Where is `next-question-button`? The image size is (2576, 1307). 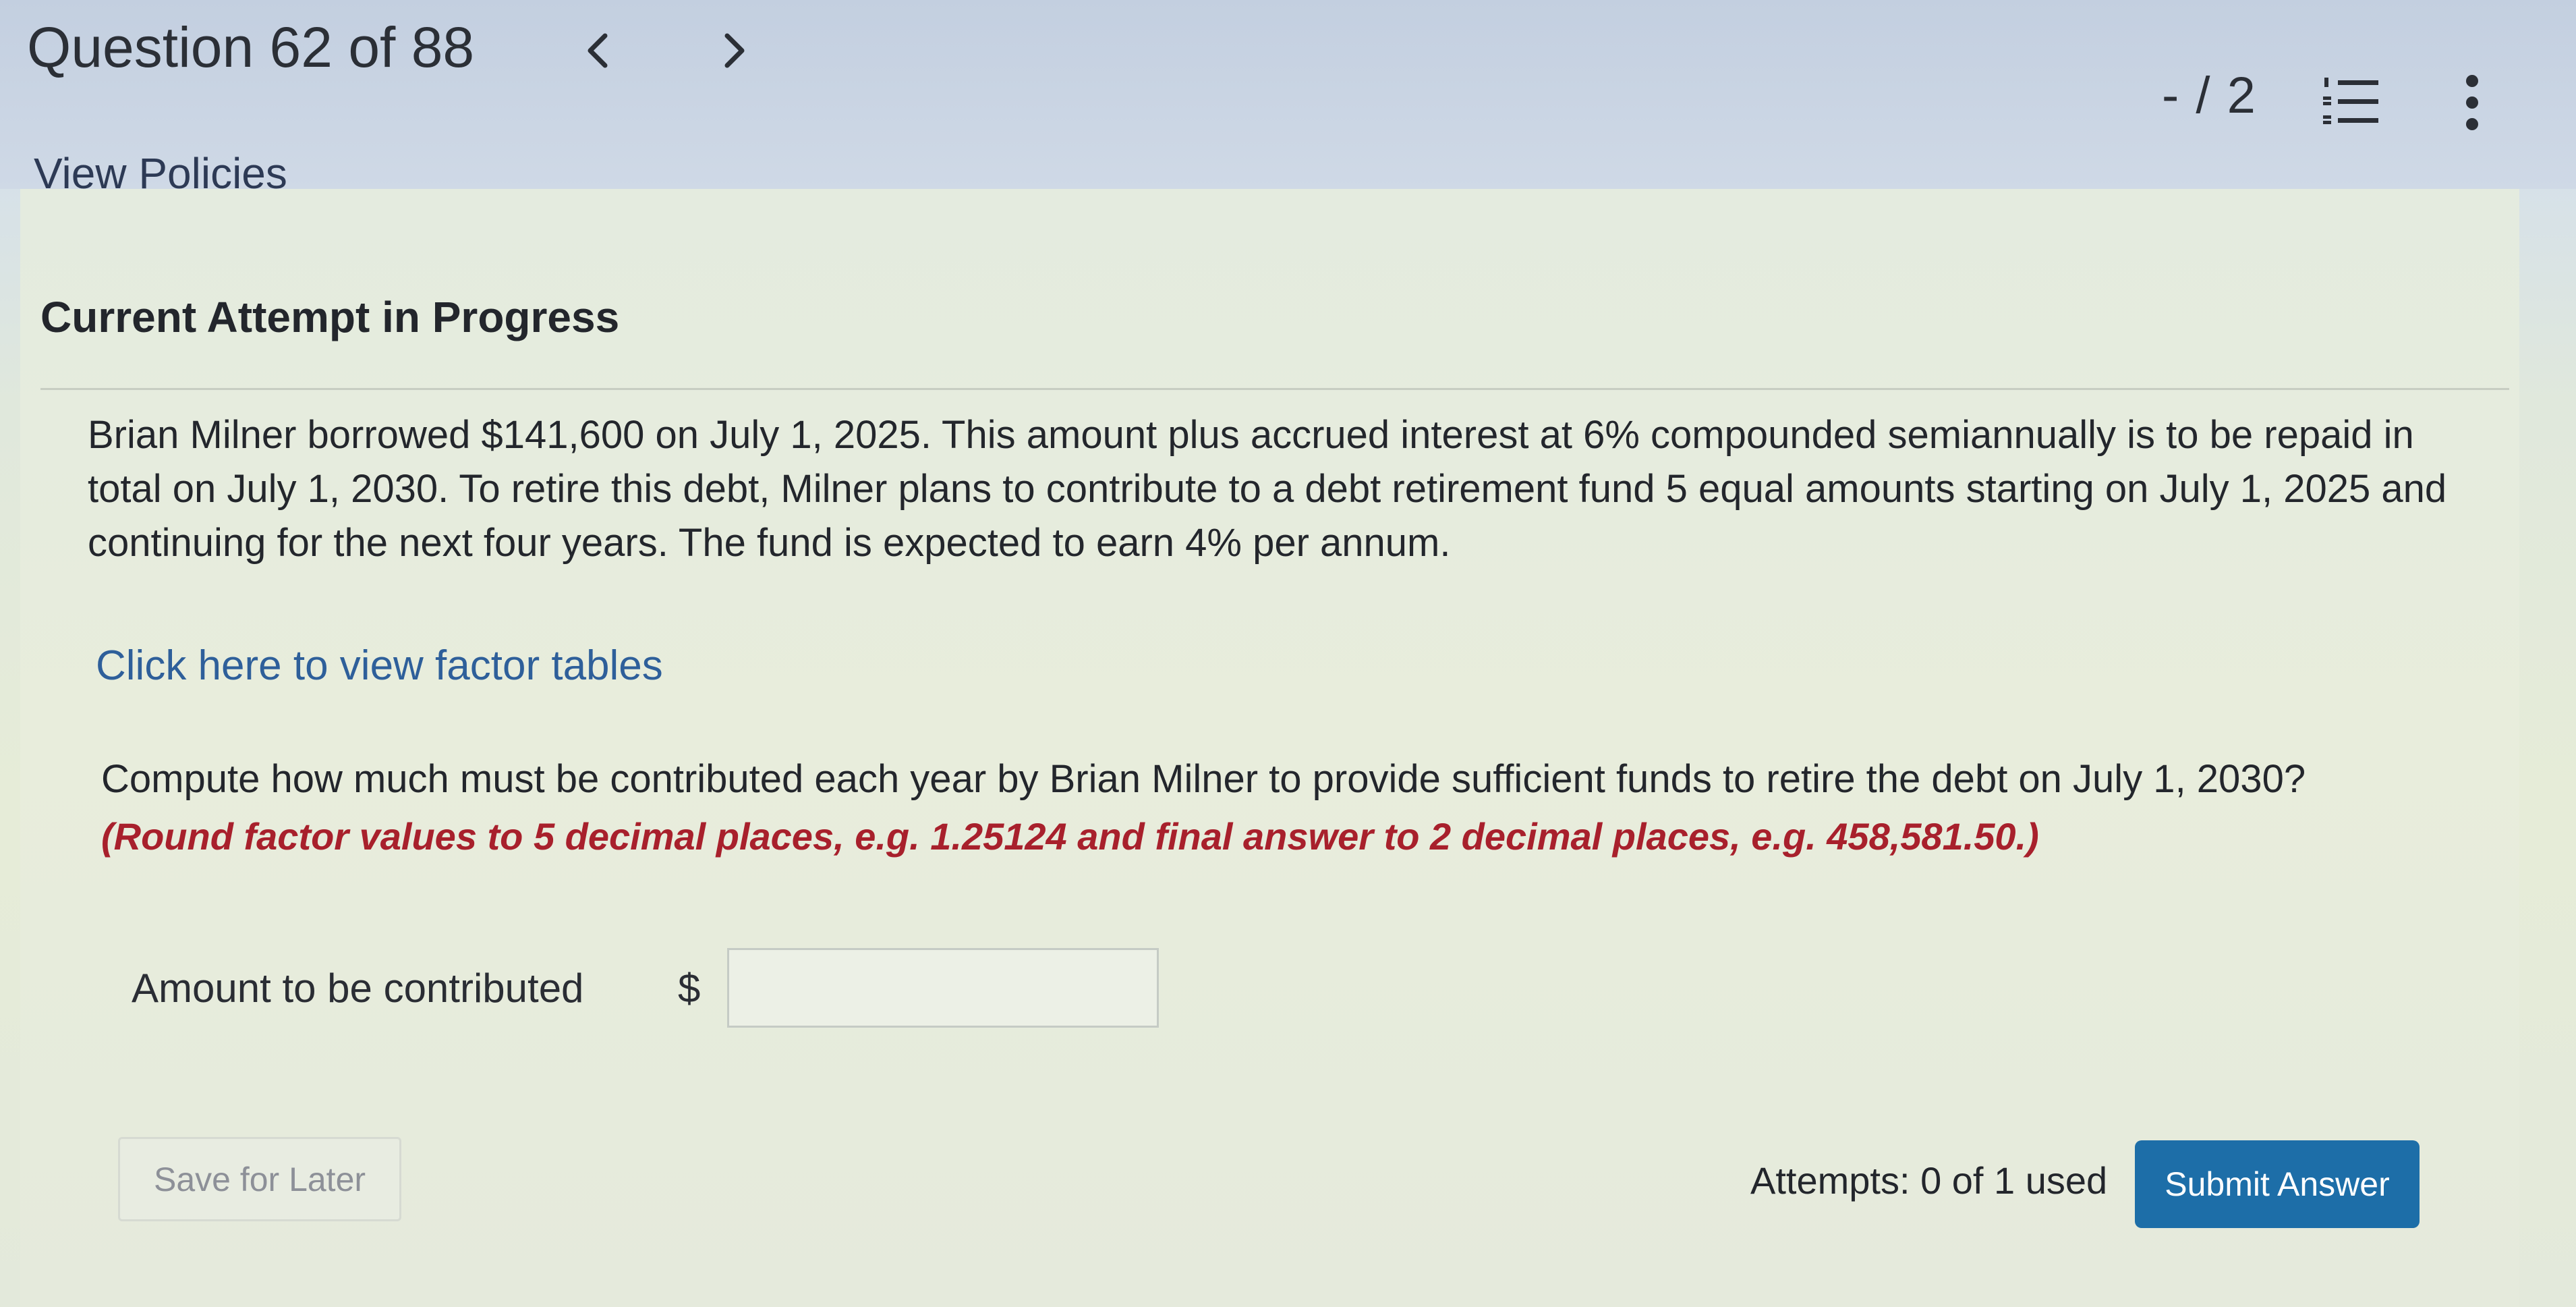 next-question-button is located at coordinates (735, 51).